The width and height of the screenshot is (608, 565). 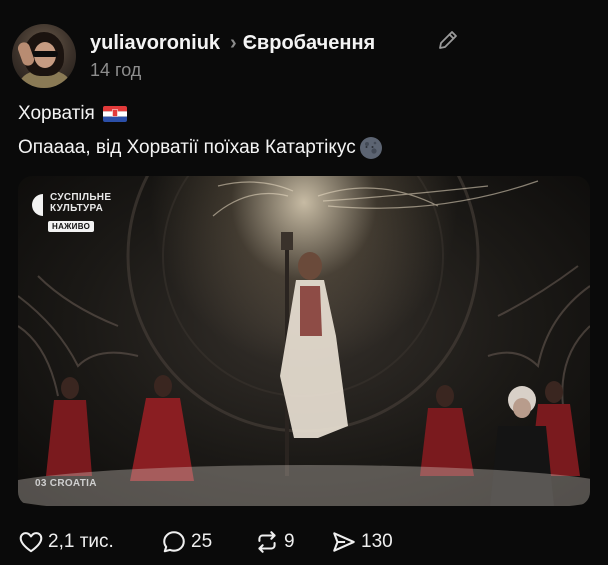 I want to click on post-text-line-1: Хорватія, so click(x=72, y=114).